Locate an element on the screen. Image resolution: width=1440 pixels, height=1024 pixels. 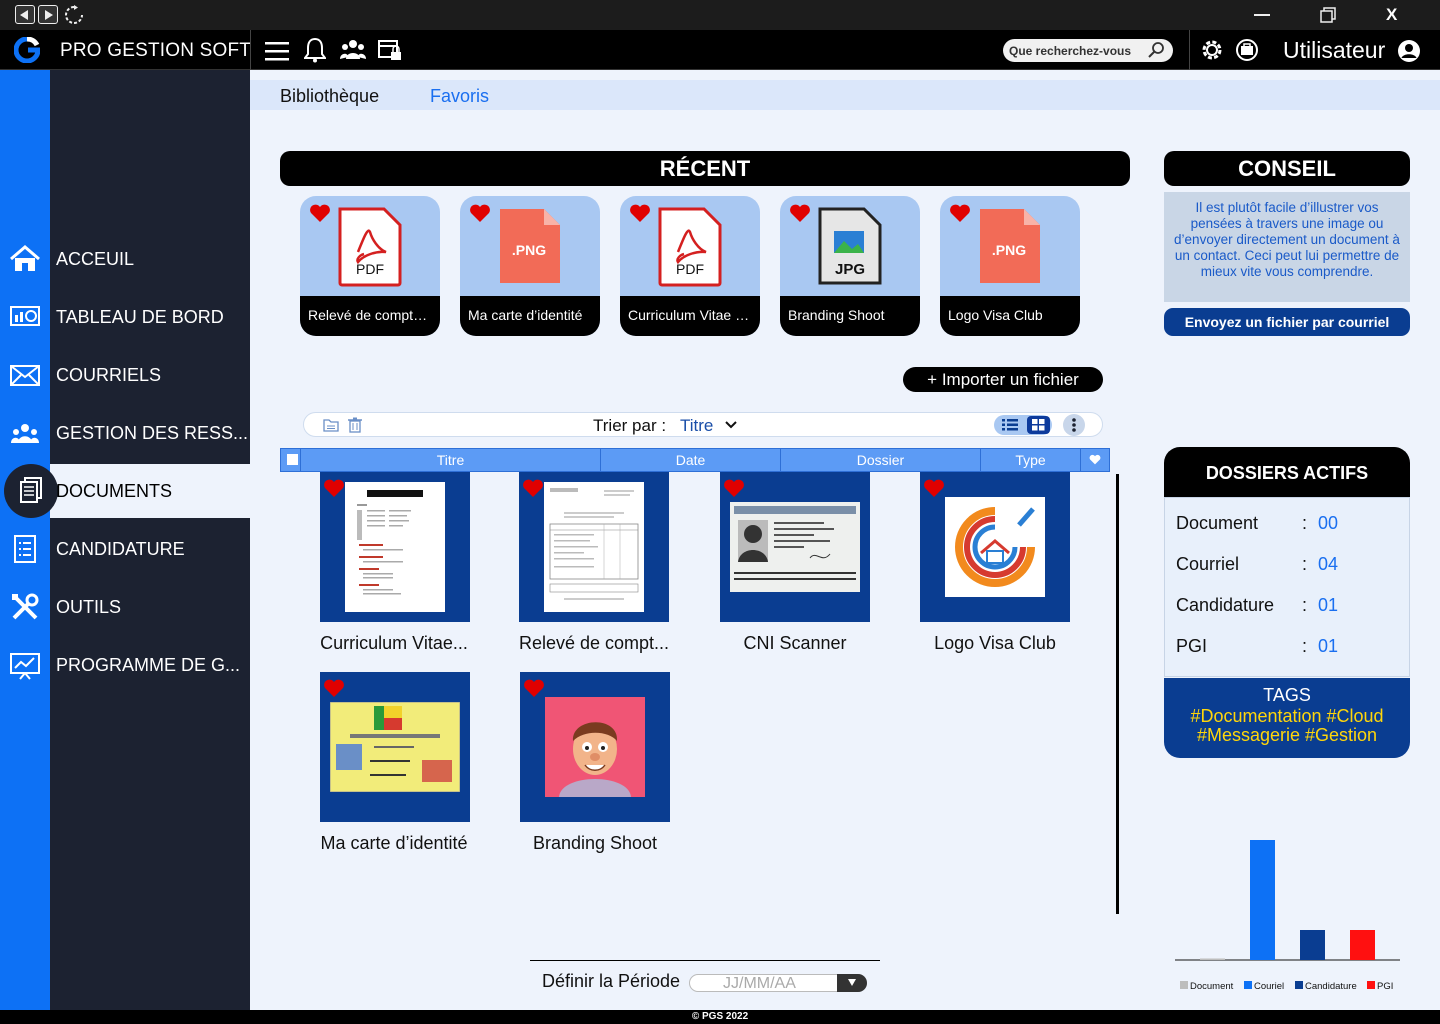
avatar-icon is located at coordinates (1409, 51).